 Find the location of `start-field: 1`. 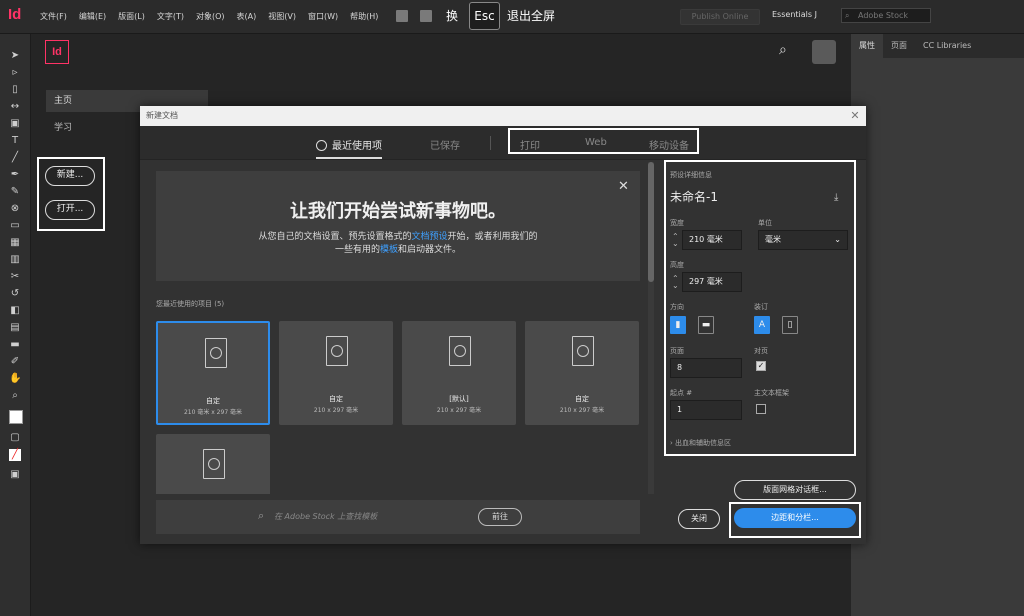

start-field: 1 is located at coordinates (706, 410).